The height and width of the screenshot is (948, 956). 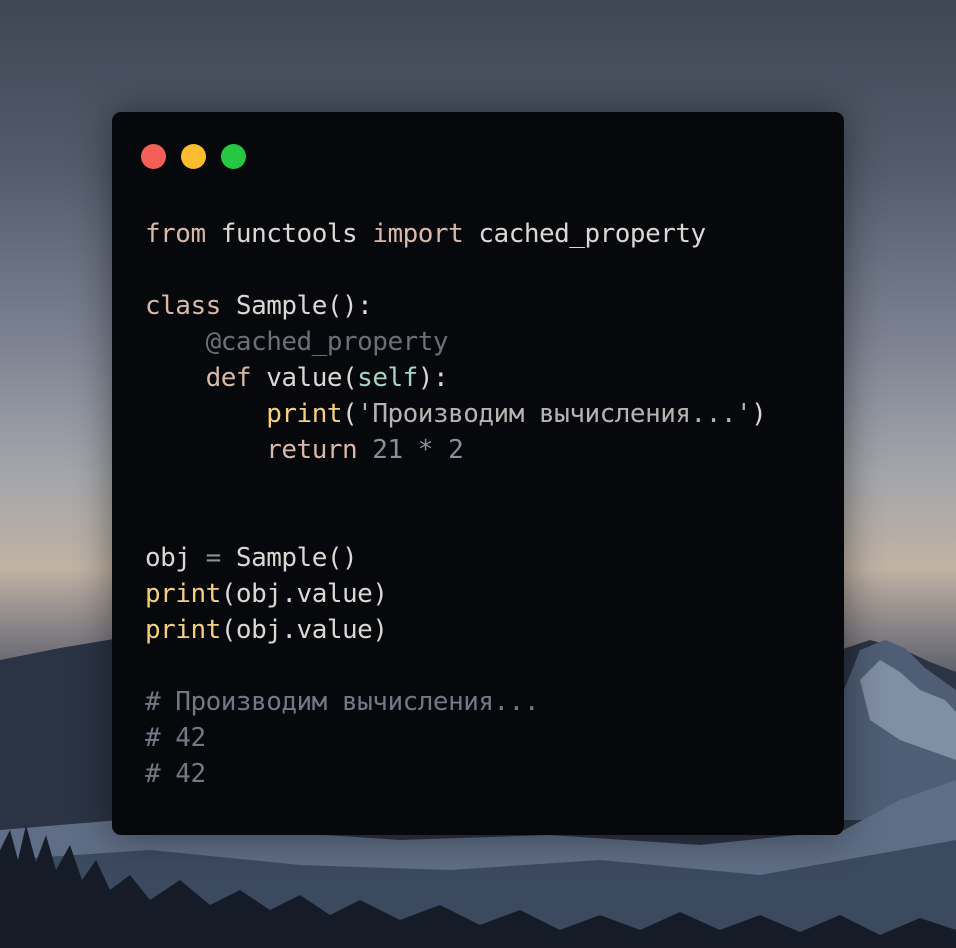 What do you see at coordinates (153, 156) in the screenshot?
I see `close-window-button` at bounding box center [153, 156].